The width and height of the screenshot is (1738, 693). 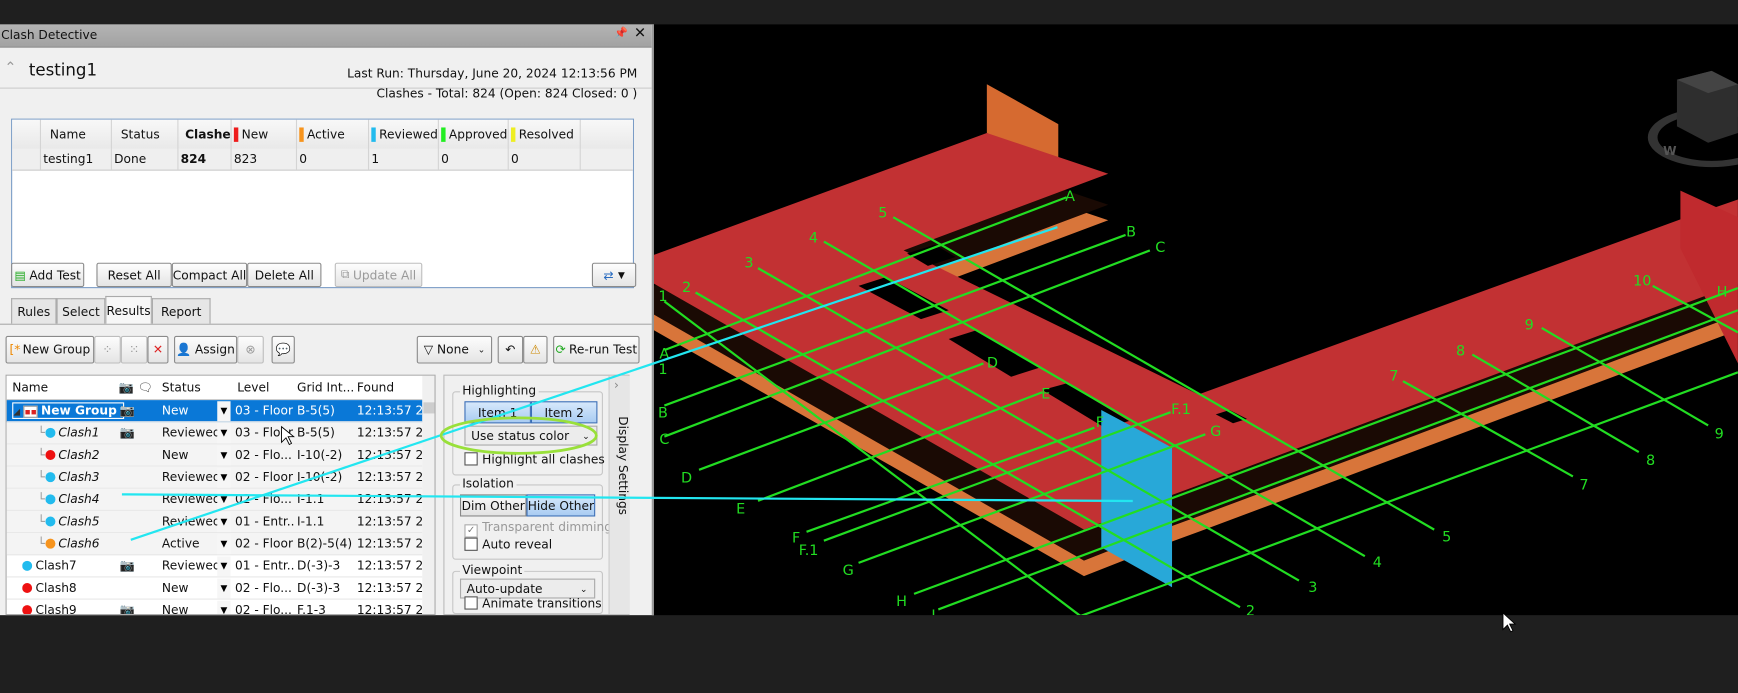 I want to click on redline-cyan-line, so click(x=627, y=498).